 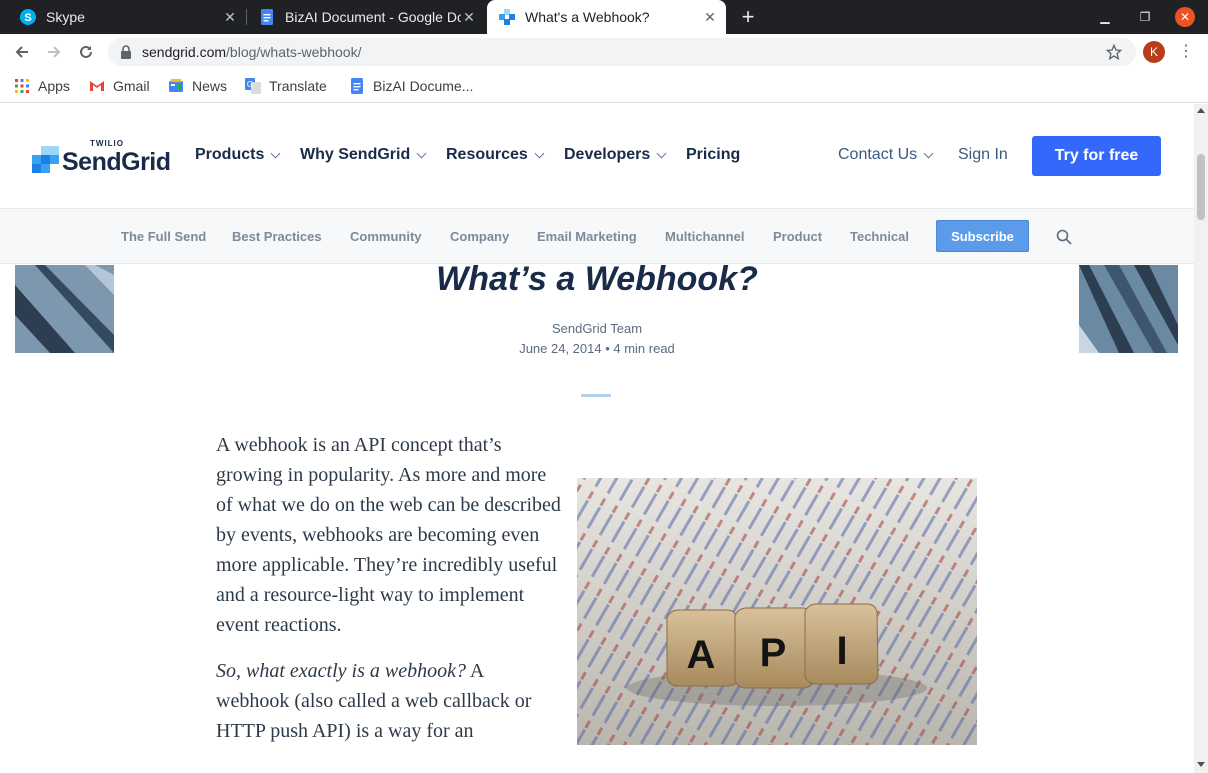 What do you see at coordinates (341, 671) in the screenshot?
I see `emphasized-question: So, what exactly is a webhook?` at bounding box center [341, 671].